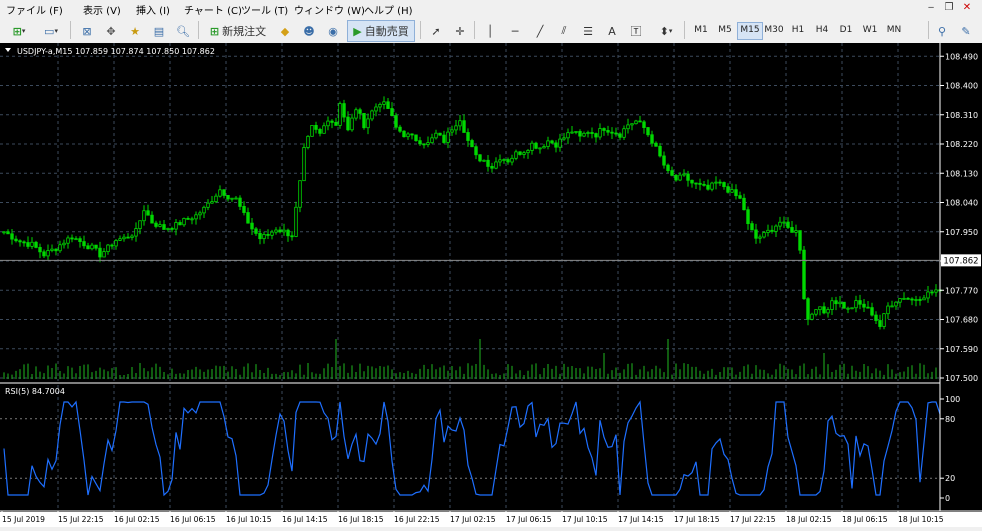 The height and width of the screenshot is (531, 982). What do you see at coordinates (473, 519) in the screenshot?
I see `time-tick-label: 17 Jul 02:15` at bounding box center [473, 519].